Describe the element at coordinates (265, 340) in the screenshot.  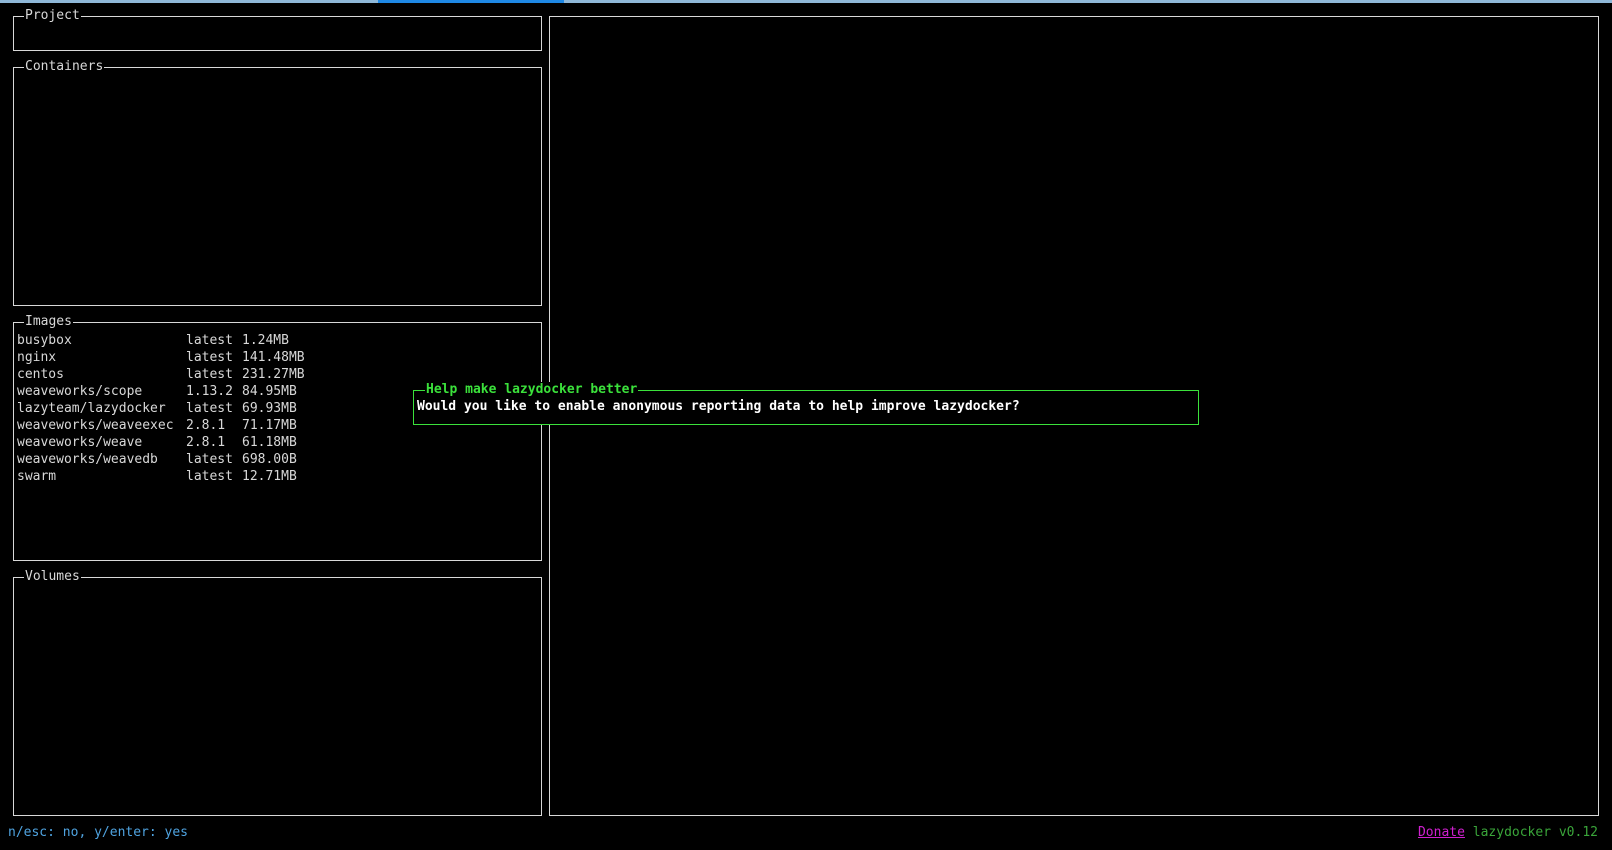
I see `image-size: 1.24MB` at that location.